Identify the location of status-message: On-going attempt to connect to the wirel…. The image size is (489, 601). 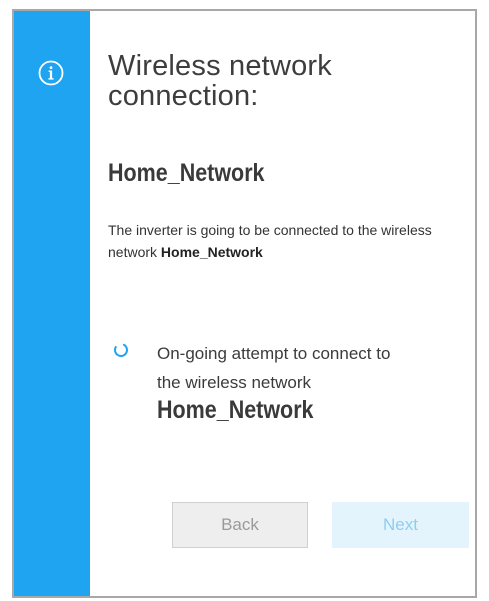
(317, 368).